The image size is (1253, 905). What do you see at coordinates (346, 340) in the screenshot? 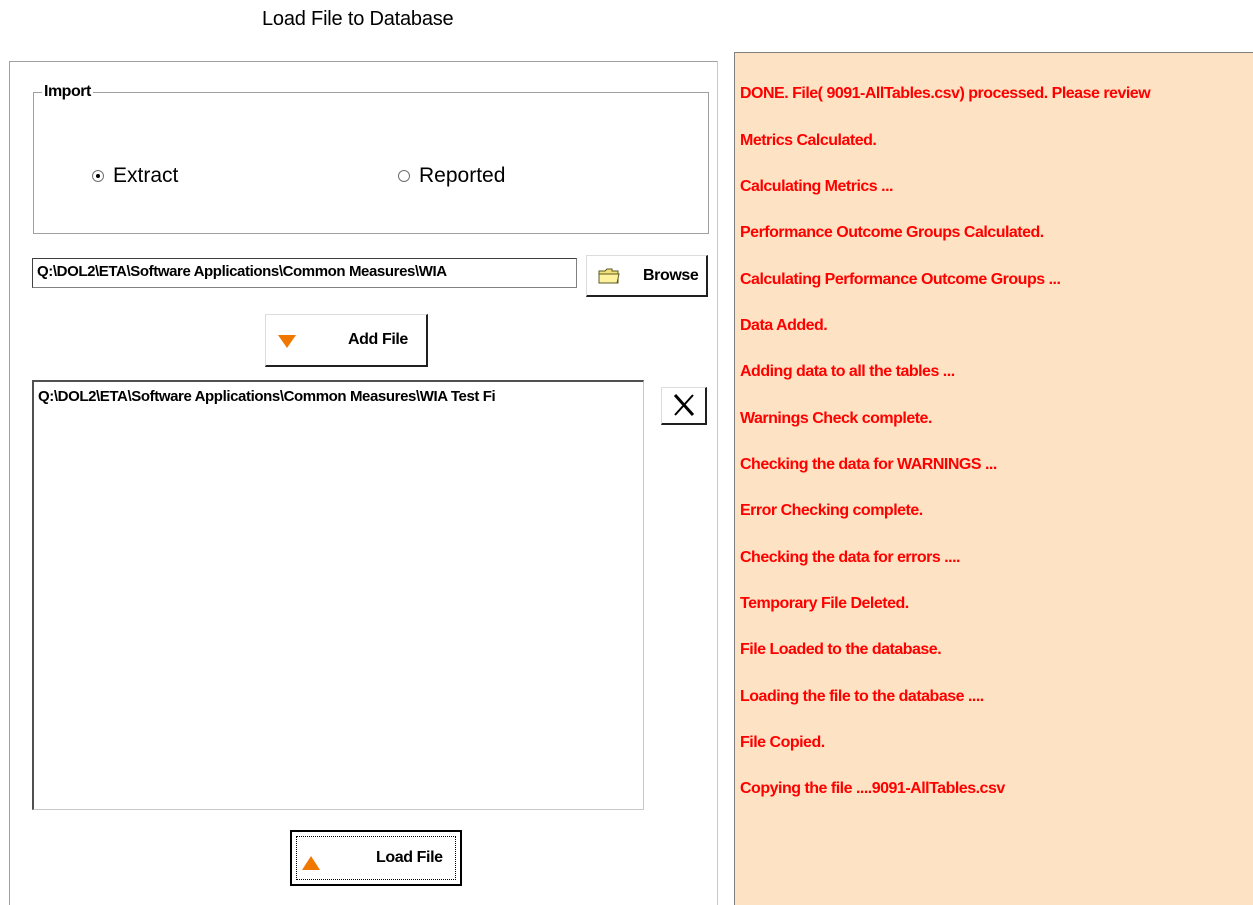
I see `add-file-button: Add File` at bounding box center [346, 340].